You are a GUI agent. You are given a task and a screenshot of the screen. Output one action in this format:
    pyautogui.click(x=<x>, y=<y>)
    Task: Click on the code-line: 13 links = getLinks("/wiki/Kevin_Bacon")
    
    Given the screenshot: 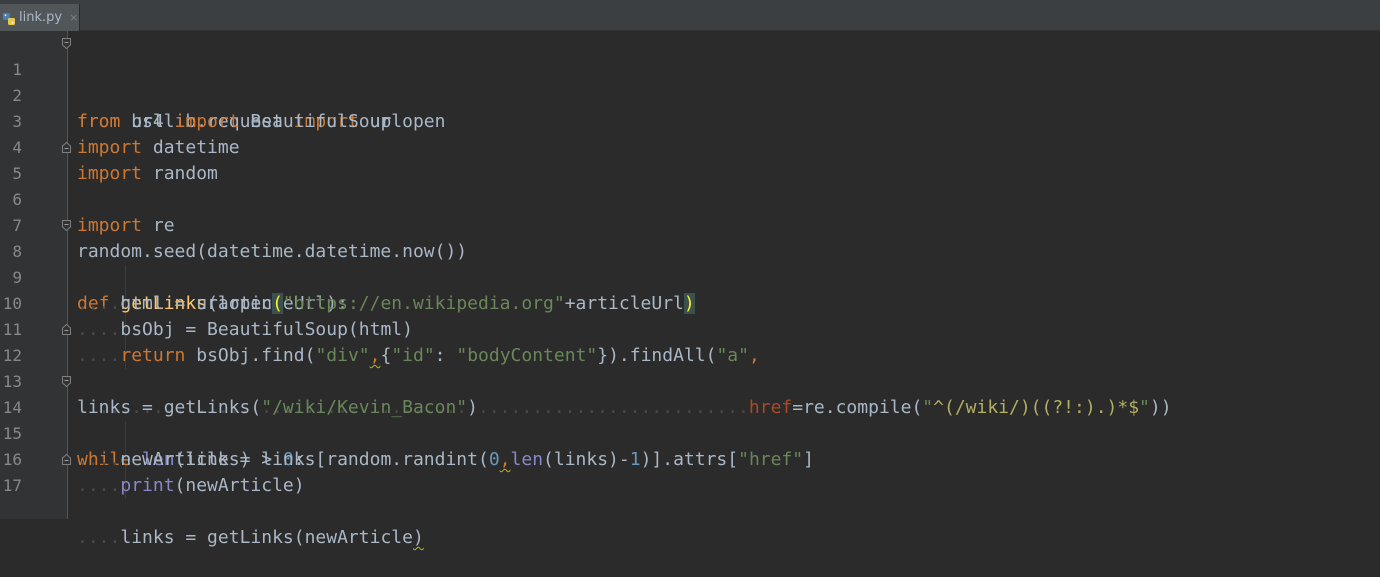 What is the action you would take?
    pyautogui.click(x=690, y=380)
    